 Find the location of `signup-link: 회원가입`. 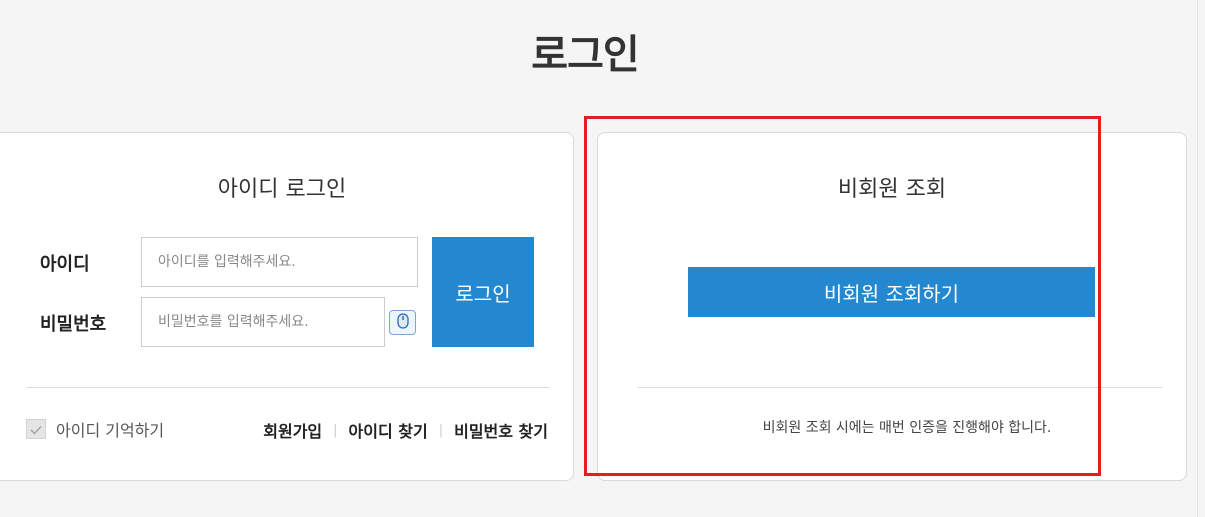

signup-link: 회원가입 is located at coordinates (292, 430).